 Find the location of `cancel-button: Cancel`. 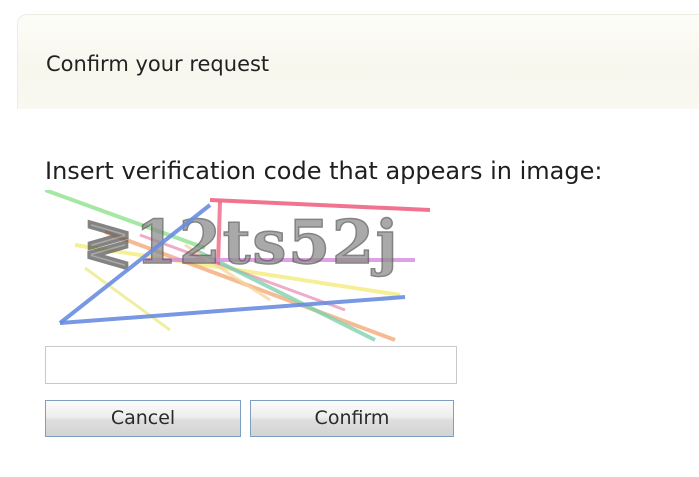

cancel-button: Cancel is located at coordinates (143, 418).